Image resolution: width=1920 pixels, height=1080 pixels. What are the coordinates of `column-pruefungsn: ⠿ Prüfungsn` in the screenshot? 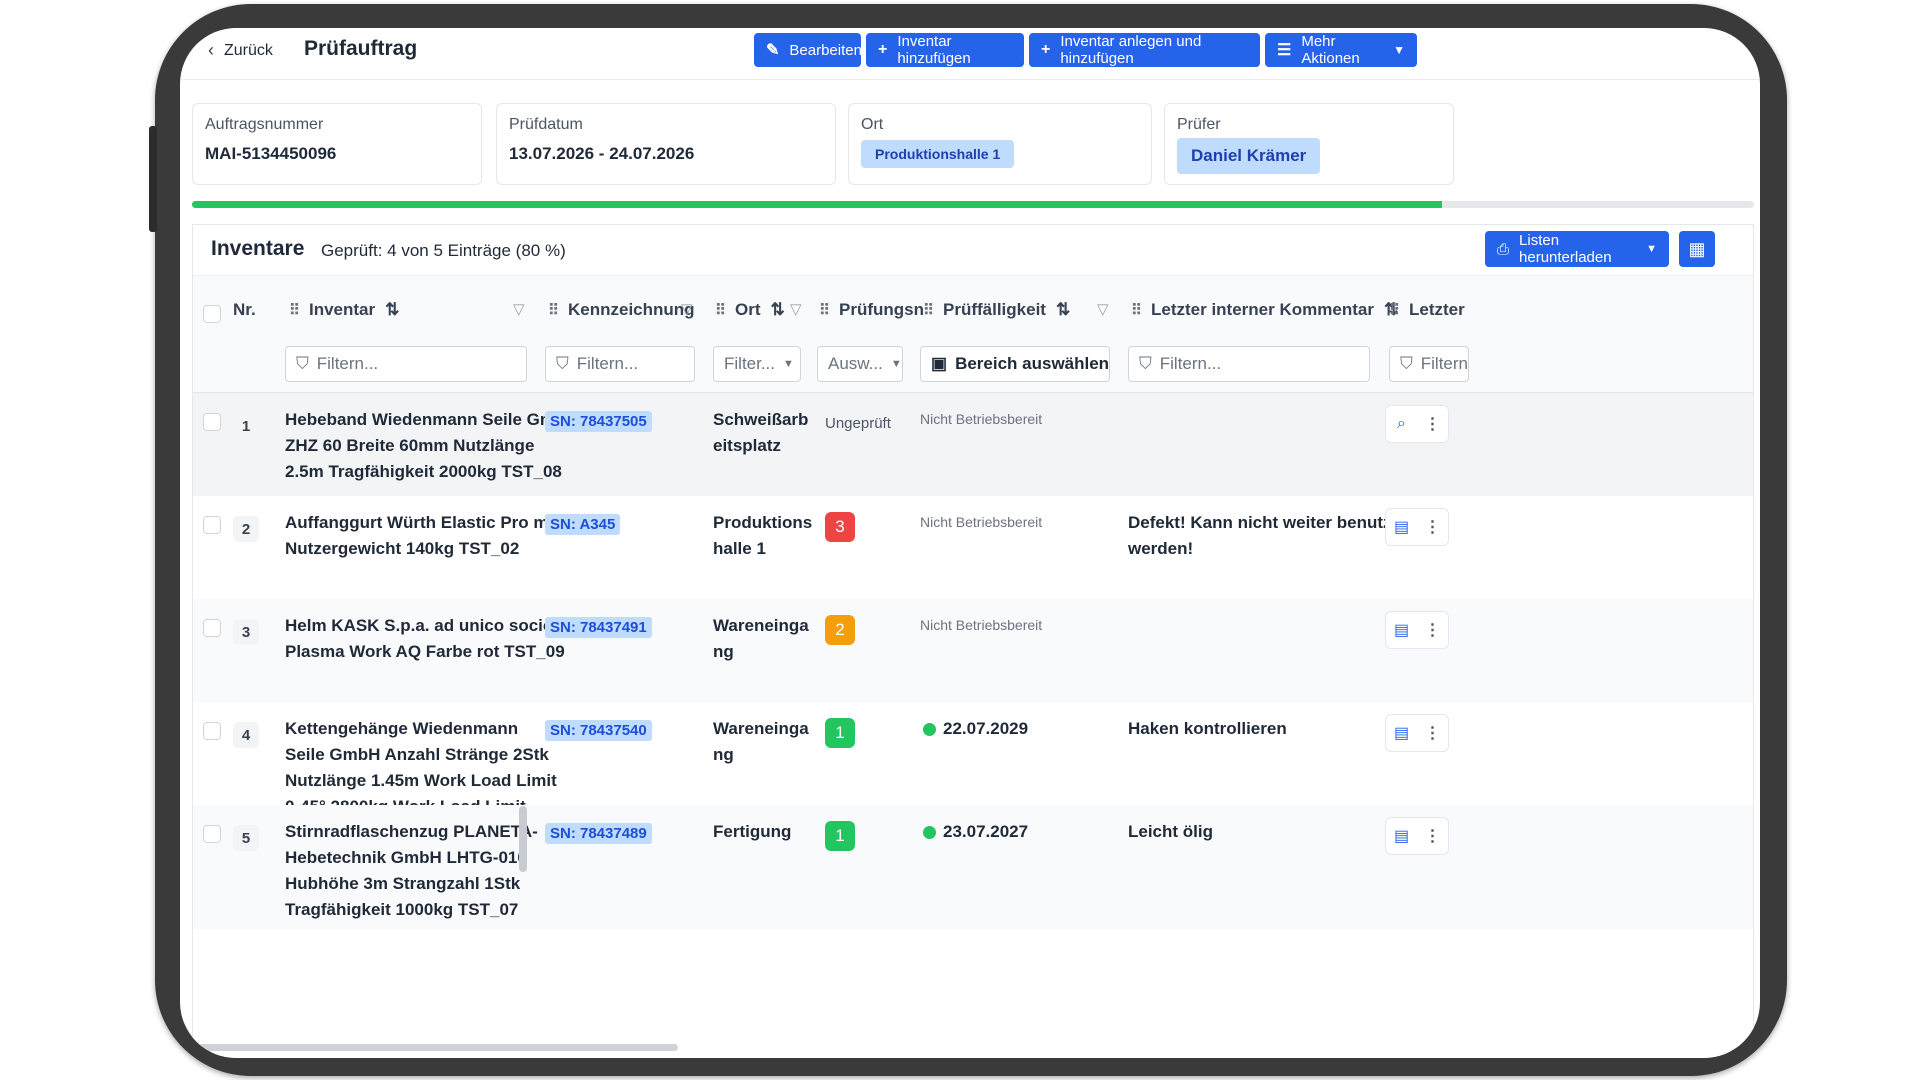 It's located at (871, 310).